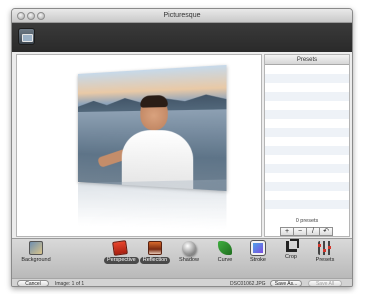  What do you see at coordinates (307, 141) in the screenshot?
I see `presets-list` at bounding box center [307, 141].